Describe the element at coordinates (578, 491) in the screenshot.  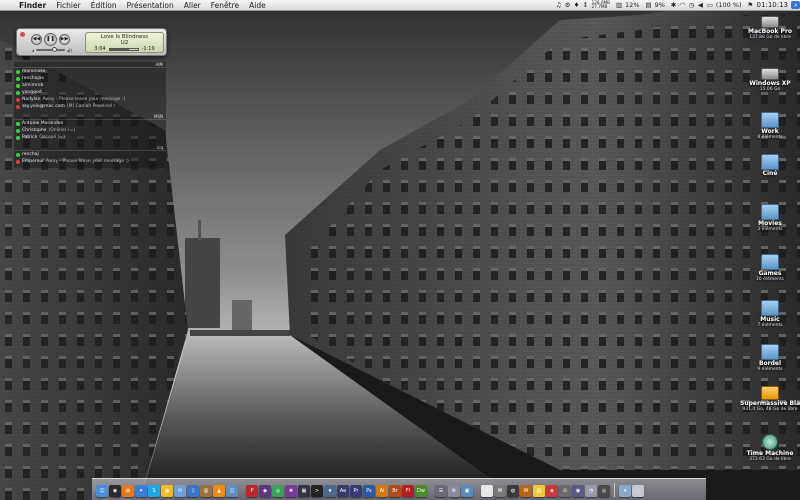
I see `network-icon: ◉` at that location.